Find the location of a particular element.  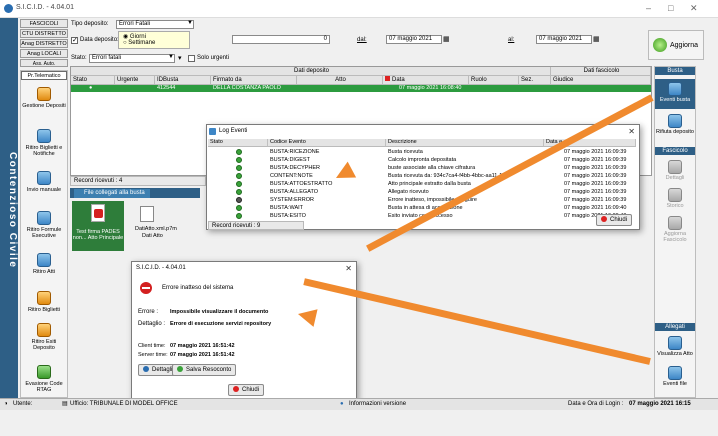

tipo-deposito-select: Errori Fatali is located at coordinates (155, 24).